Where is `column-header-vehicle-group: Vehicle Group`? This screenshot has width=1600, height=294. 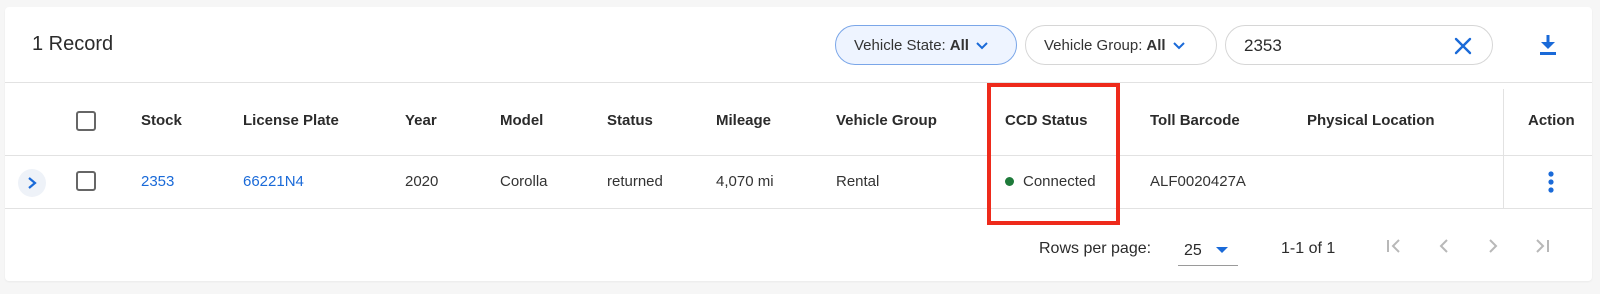
column-header-vehicle-group: Vehicle Group is located at coordinates (886, 120).